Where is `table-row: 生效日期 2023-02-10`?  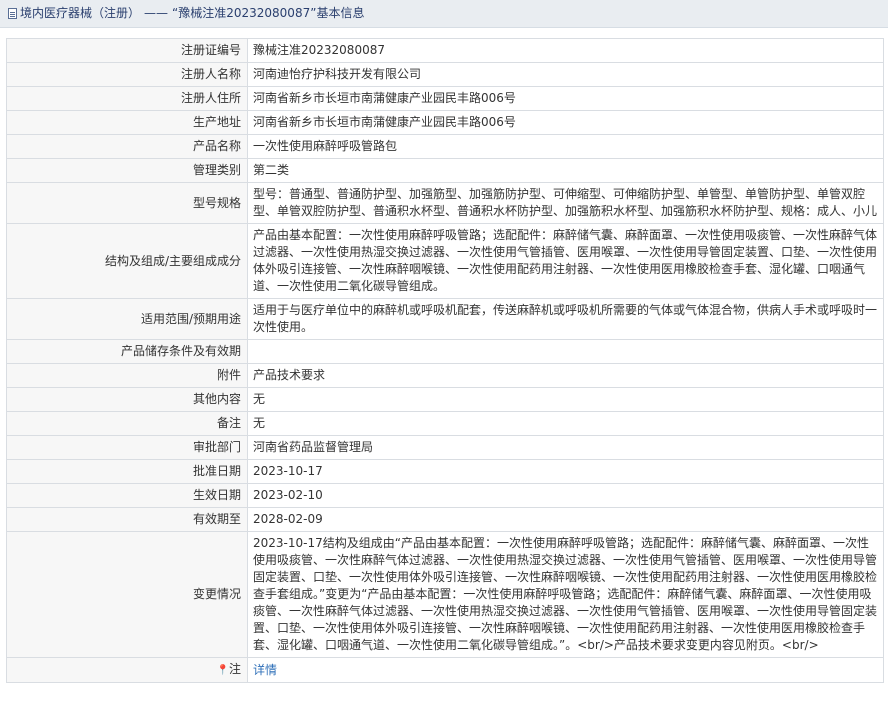
table-row: 生效日期 2023-02-10 is located at coordinates (445, 495).